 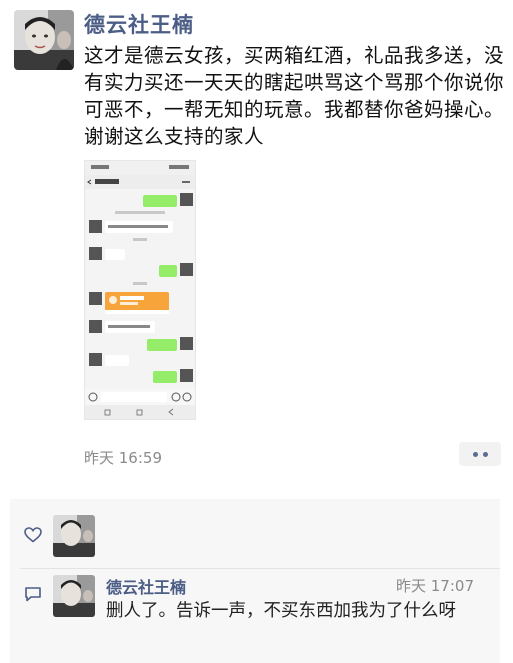 I want to click on liker-avatar, so click(x=74, y=536).